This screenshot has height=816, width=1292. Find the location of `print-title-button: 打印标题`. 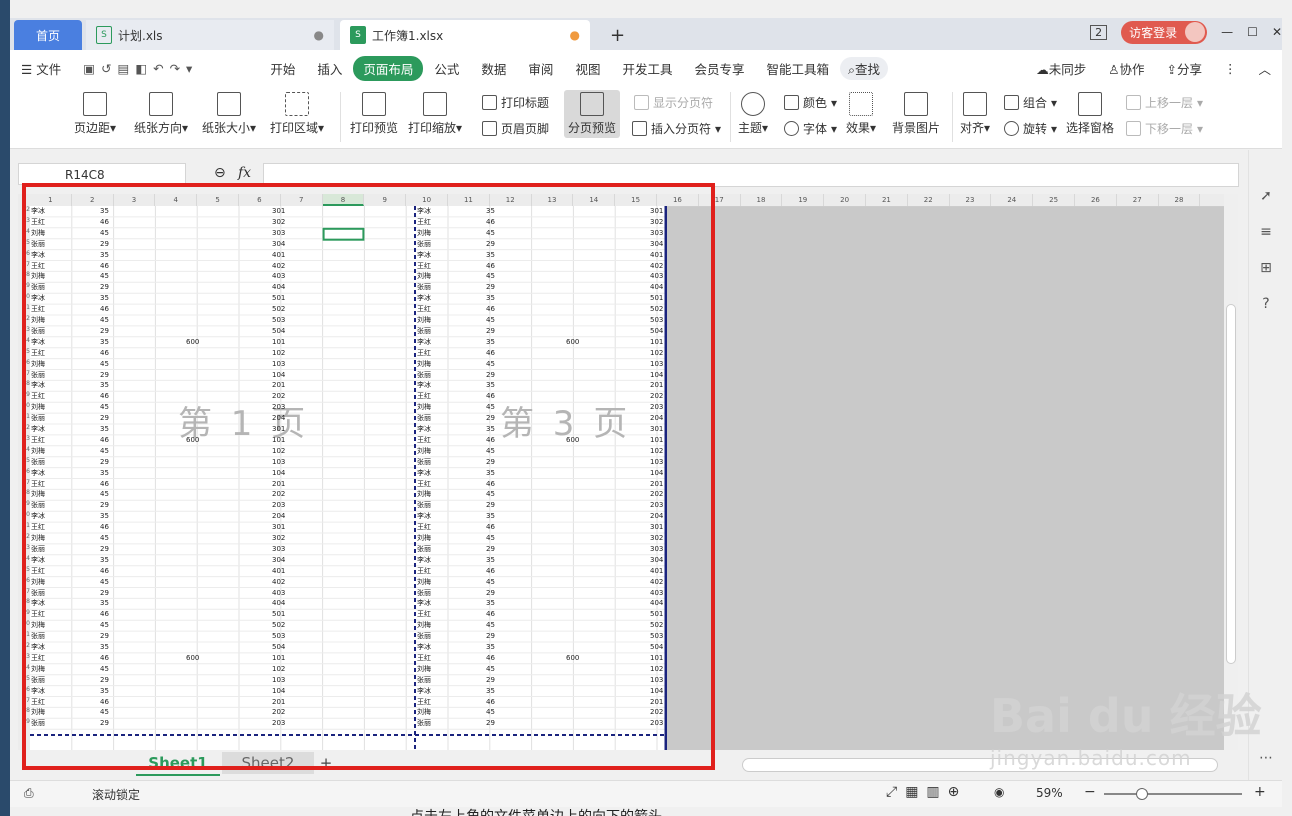

print-title-button: 打印标题 is located at coordinates (515, 102).